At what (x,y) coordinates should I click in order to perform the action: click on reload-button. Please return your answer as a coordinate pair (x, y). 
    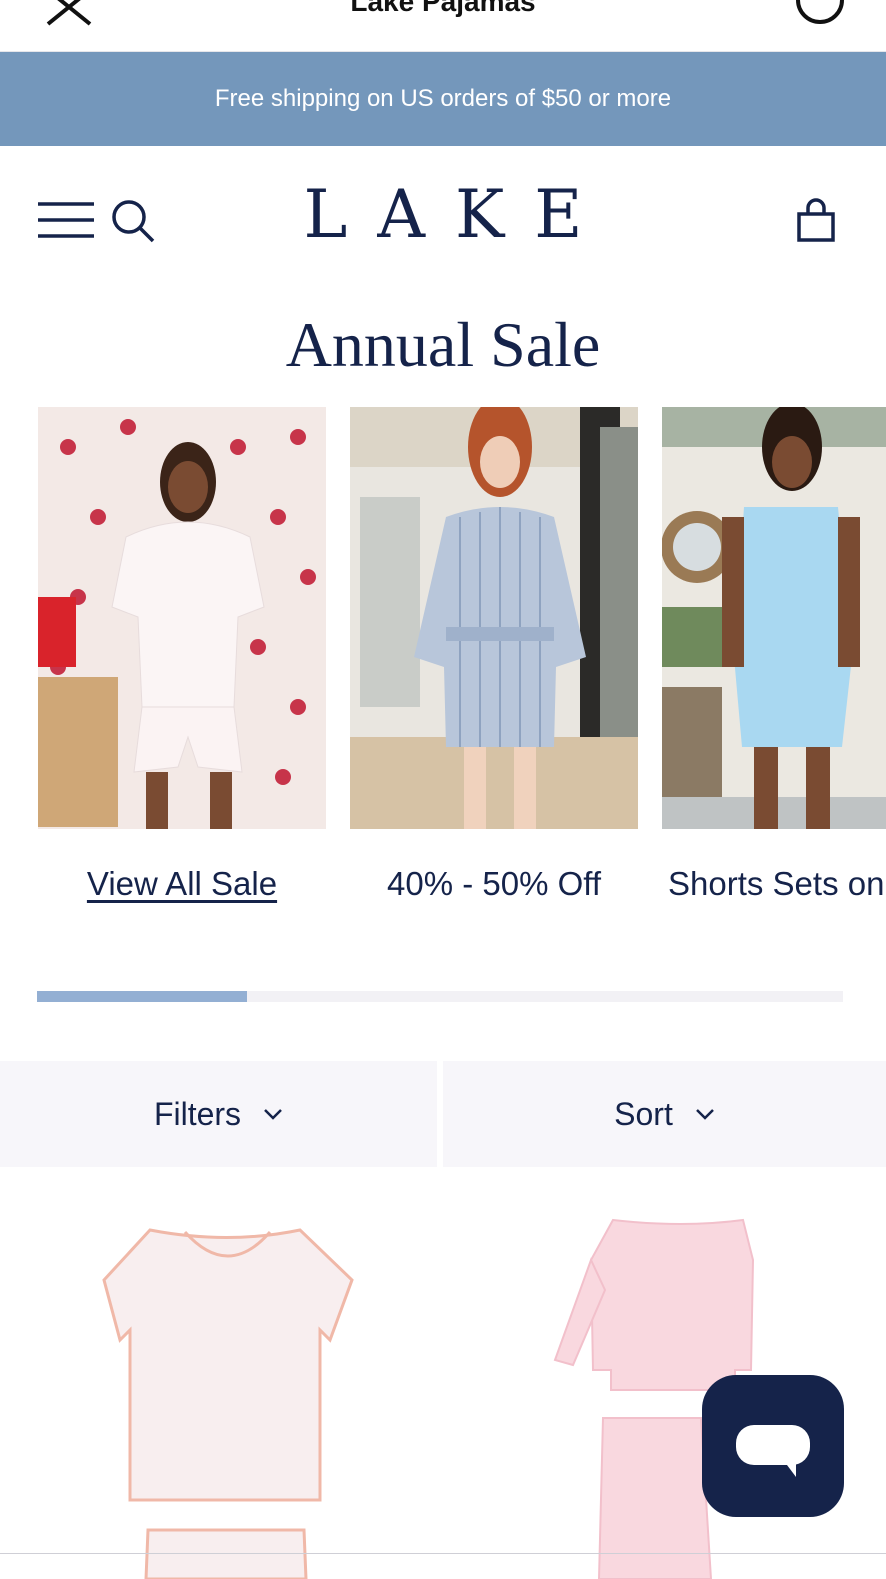
    Looking at the image, I should click on (820, 14).